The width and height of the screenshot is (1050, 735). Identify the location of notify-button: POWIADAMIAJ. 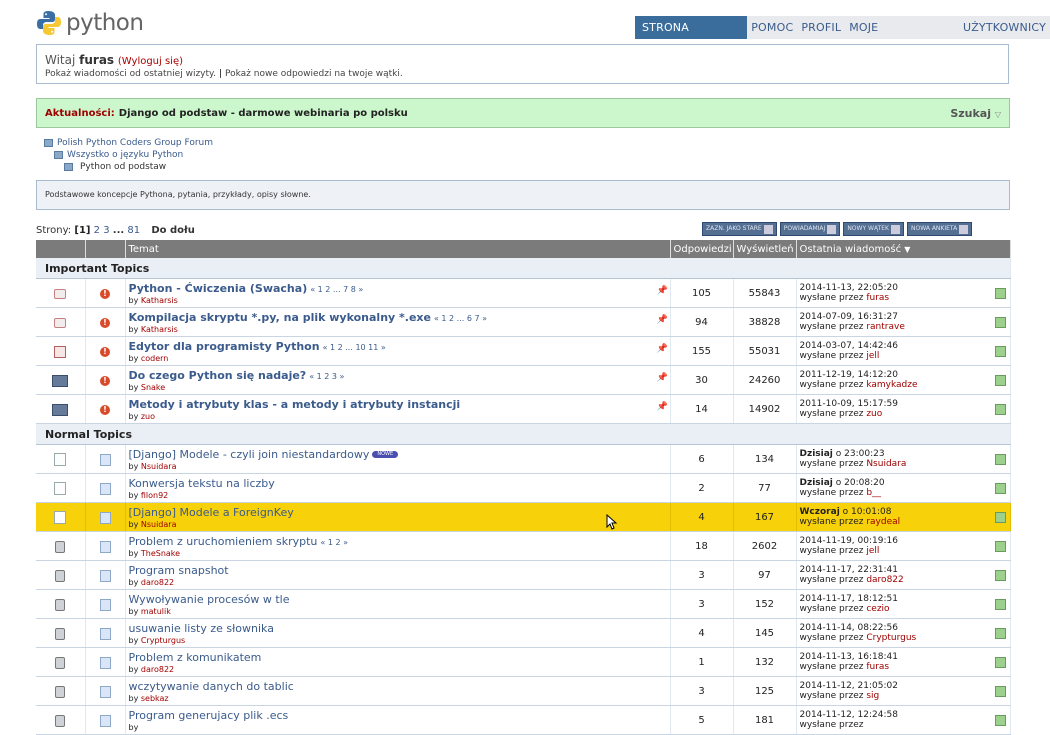
(810, 229).